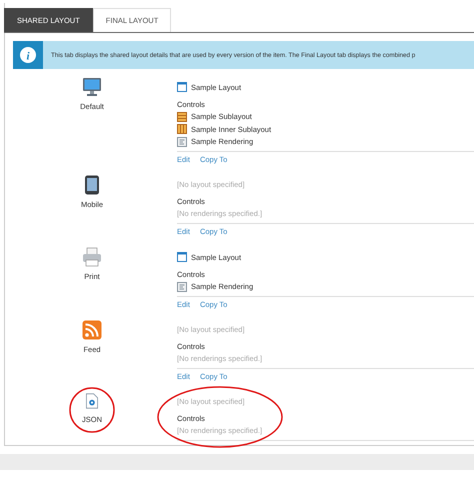 The width and height of the screenshot is (474, 477). I want to click on rss-feed-icon, so click(92, 330).